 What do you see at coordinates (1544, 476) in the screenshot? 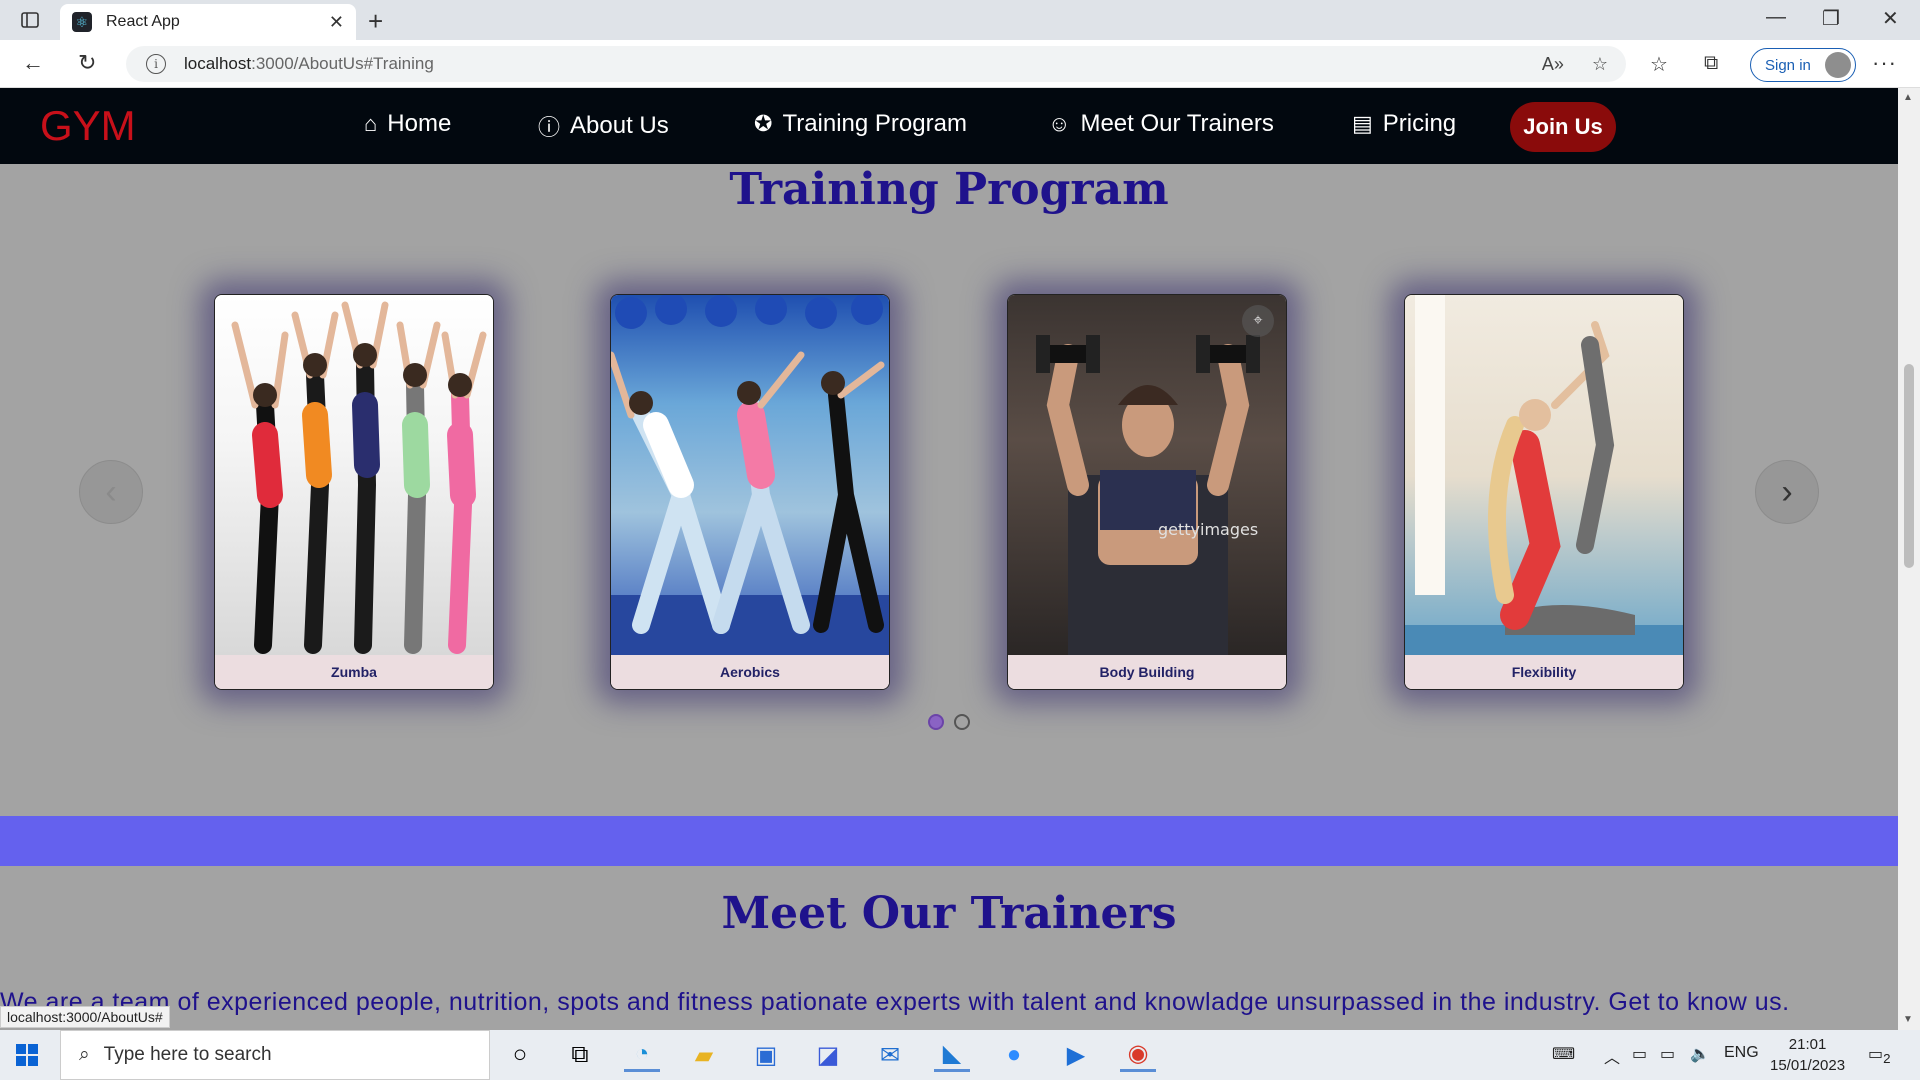
I see `flexibility-image` at bounding box center [1544, 476].